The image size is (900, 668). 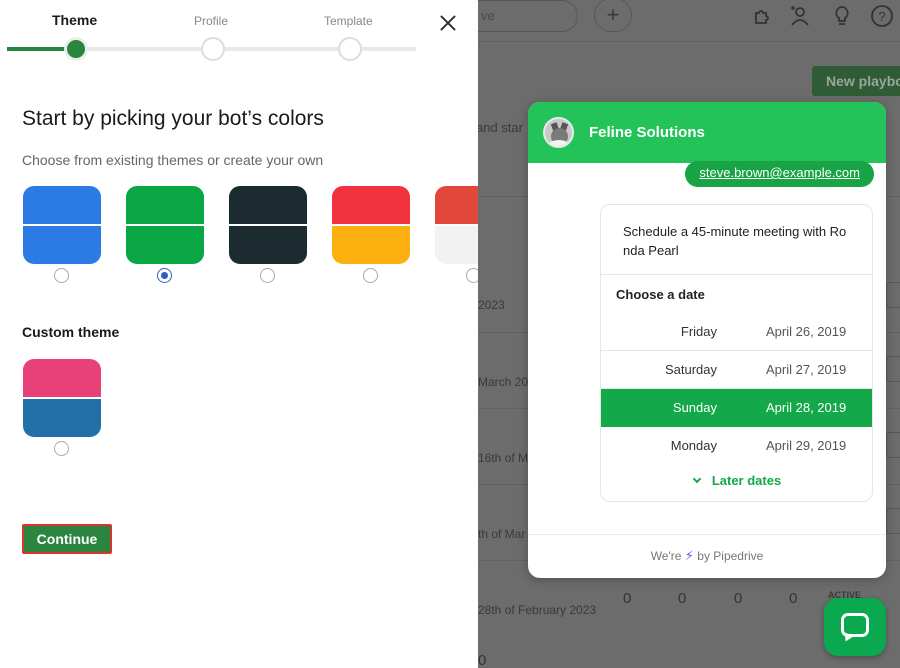 I want to click on avatar, so click(x=558, y=132).